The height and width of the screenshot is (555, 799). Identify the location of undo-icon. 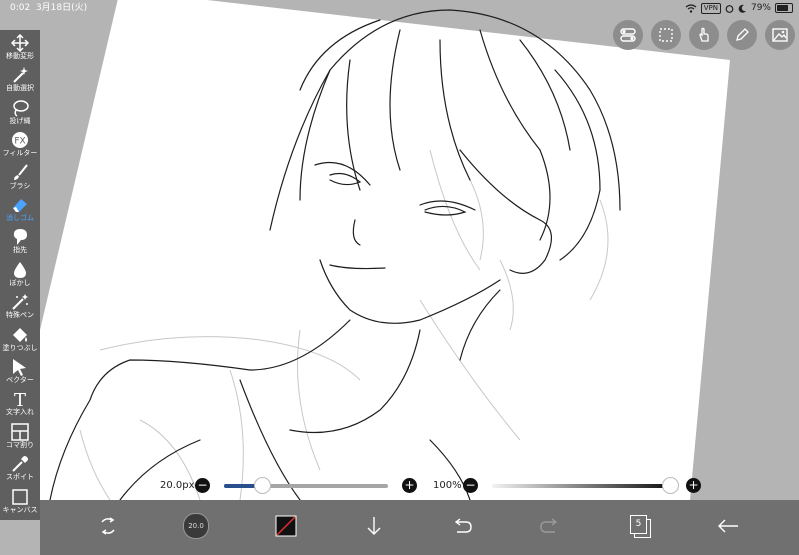
(463, 525).